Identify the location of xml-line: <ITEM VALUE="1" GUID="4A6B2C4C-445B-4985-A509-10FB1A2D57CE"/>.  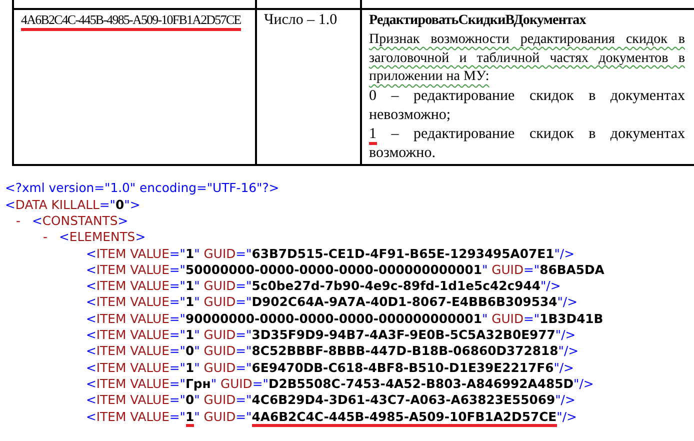
(331, 416).